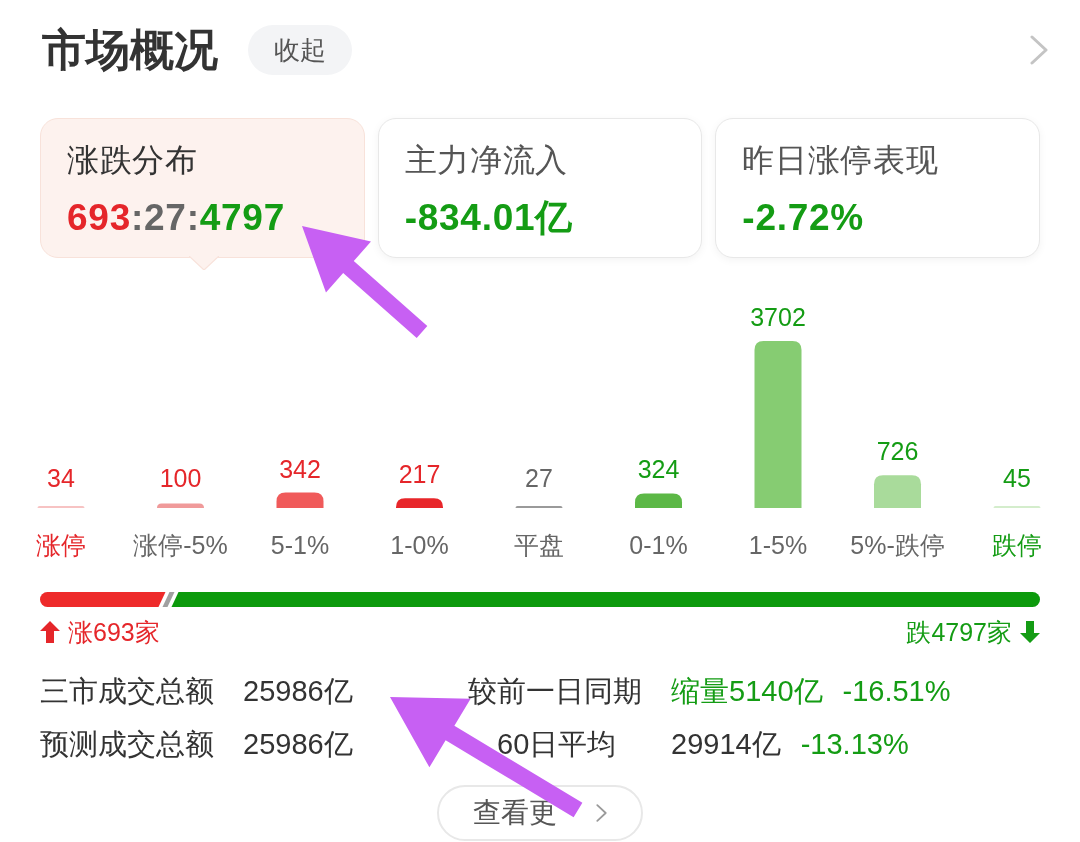 This screenshot has width=1080, height=842. I want to click on category-label: 涨停, so click(61, 545).